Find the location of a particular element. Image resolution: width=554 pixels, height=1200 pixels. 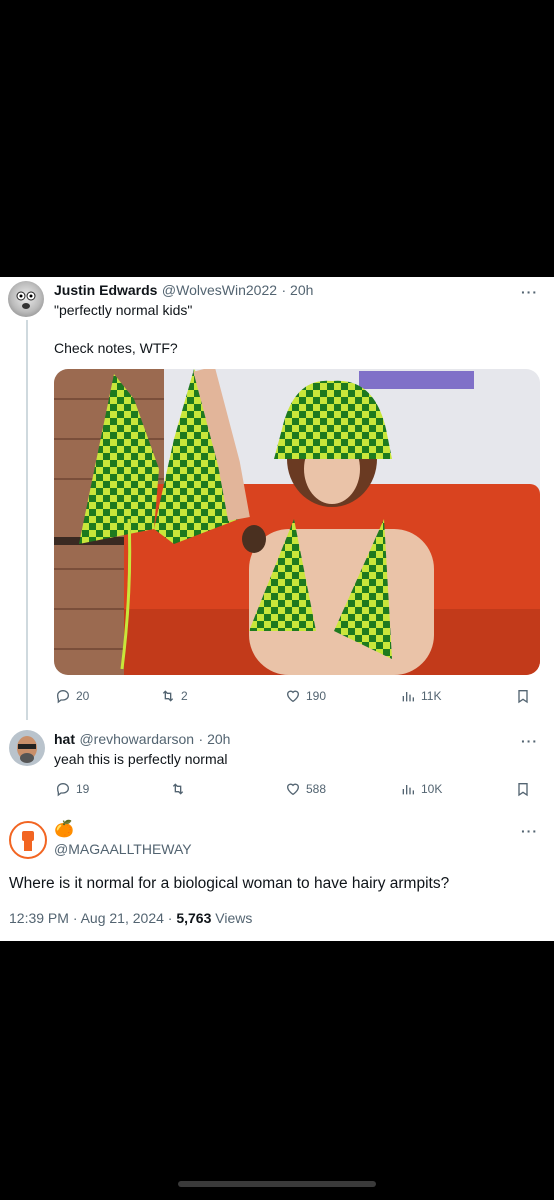

retweet-button is located at coordinates (178, 789).